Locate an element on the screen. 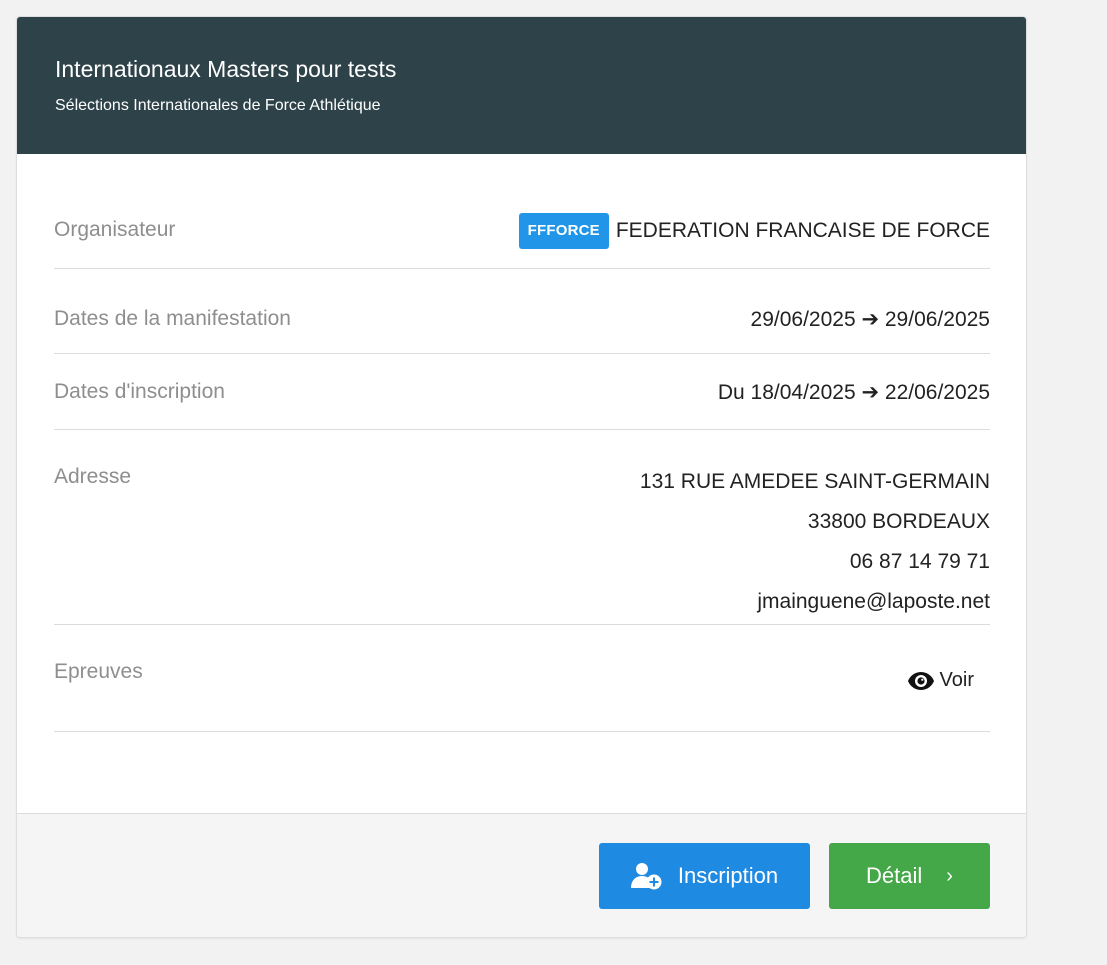 The image size is (1107, 965). card-footer: Inscription Détail › is located at coordinates (521, 875).